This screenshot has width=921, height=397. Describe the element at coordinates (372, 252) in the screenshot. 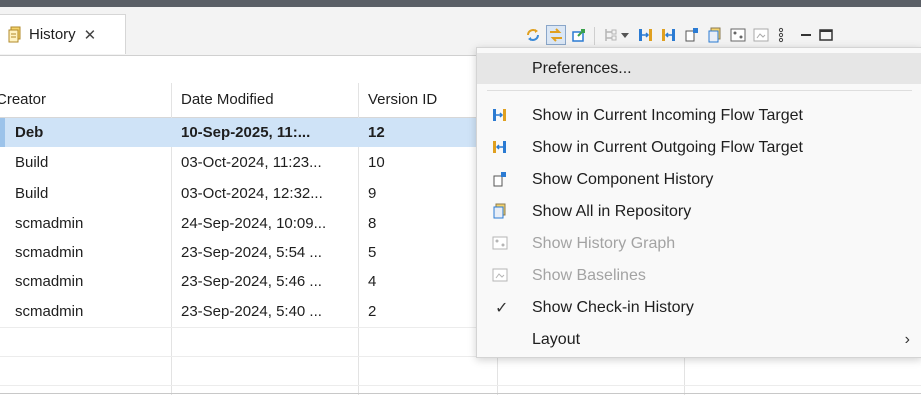

I see `cell-version: 5` at that location.